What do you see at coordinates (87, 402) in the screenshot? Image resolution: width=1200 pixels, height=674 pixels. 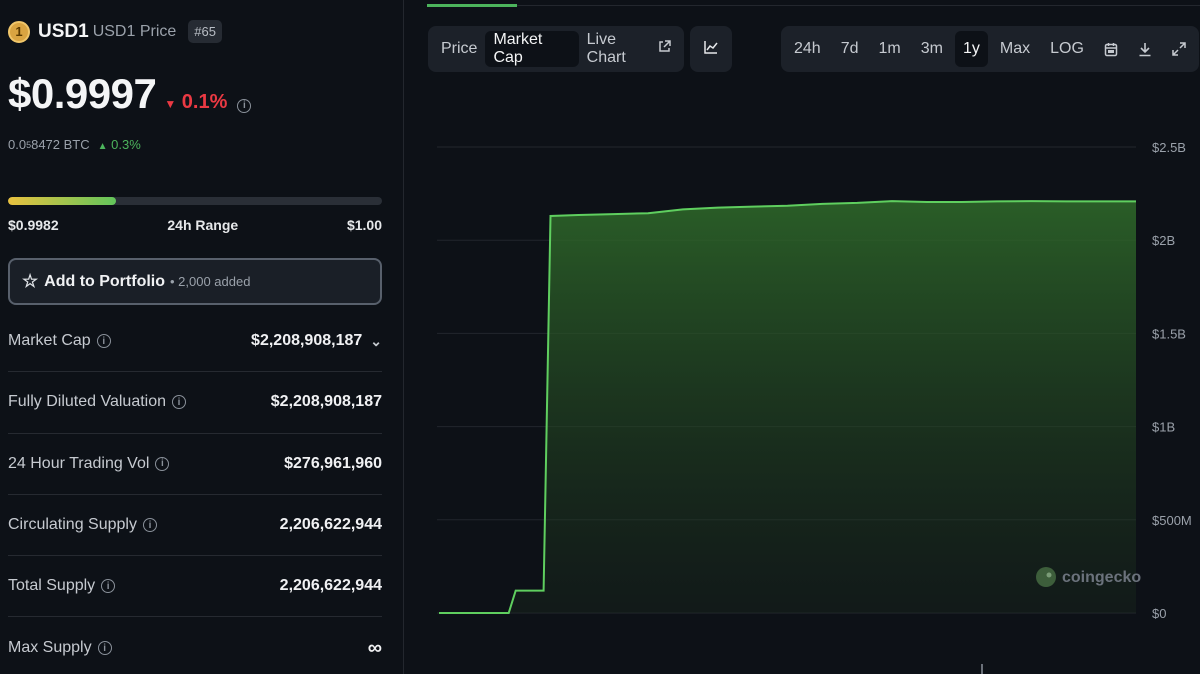 I see `stat-label: Fully Diluted Valuation` at bounding box center [87, 402].